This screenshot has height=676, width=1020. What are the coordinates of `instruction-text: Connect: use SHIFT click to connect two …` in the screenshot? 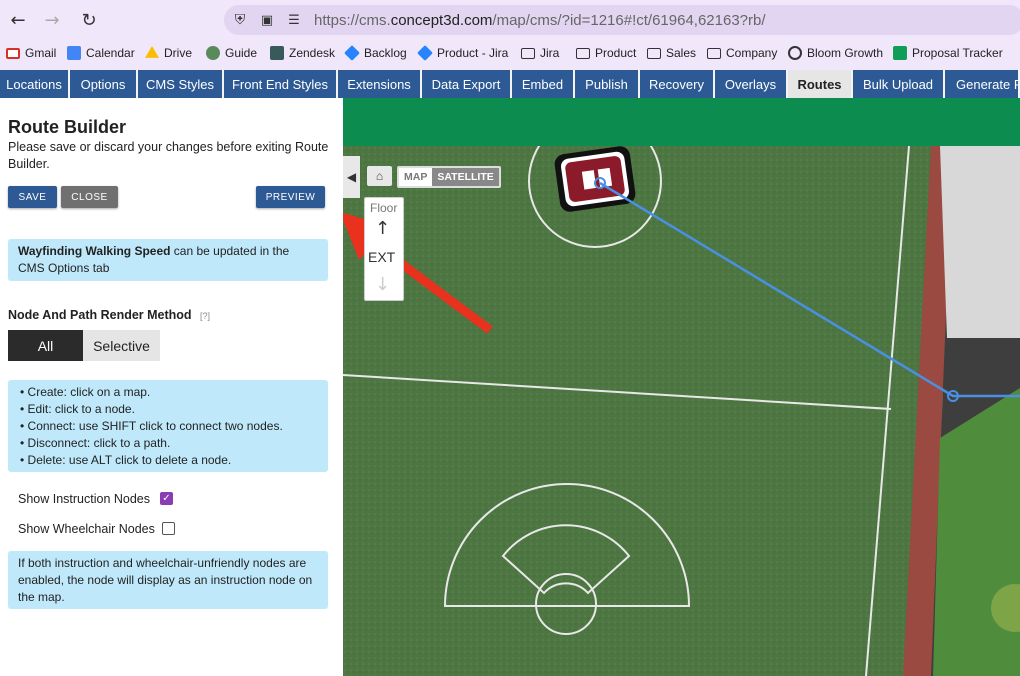 It's located at (155, 426).